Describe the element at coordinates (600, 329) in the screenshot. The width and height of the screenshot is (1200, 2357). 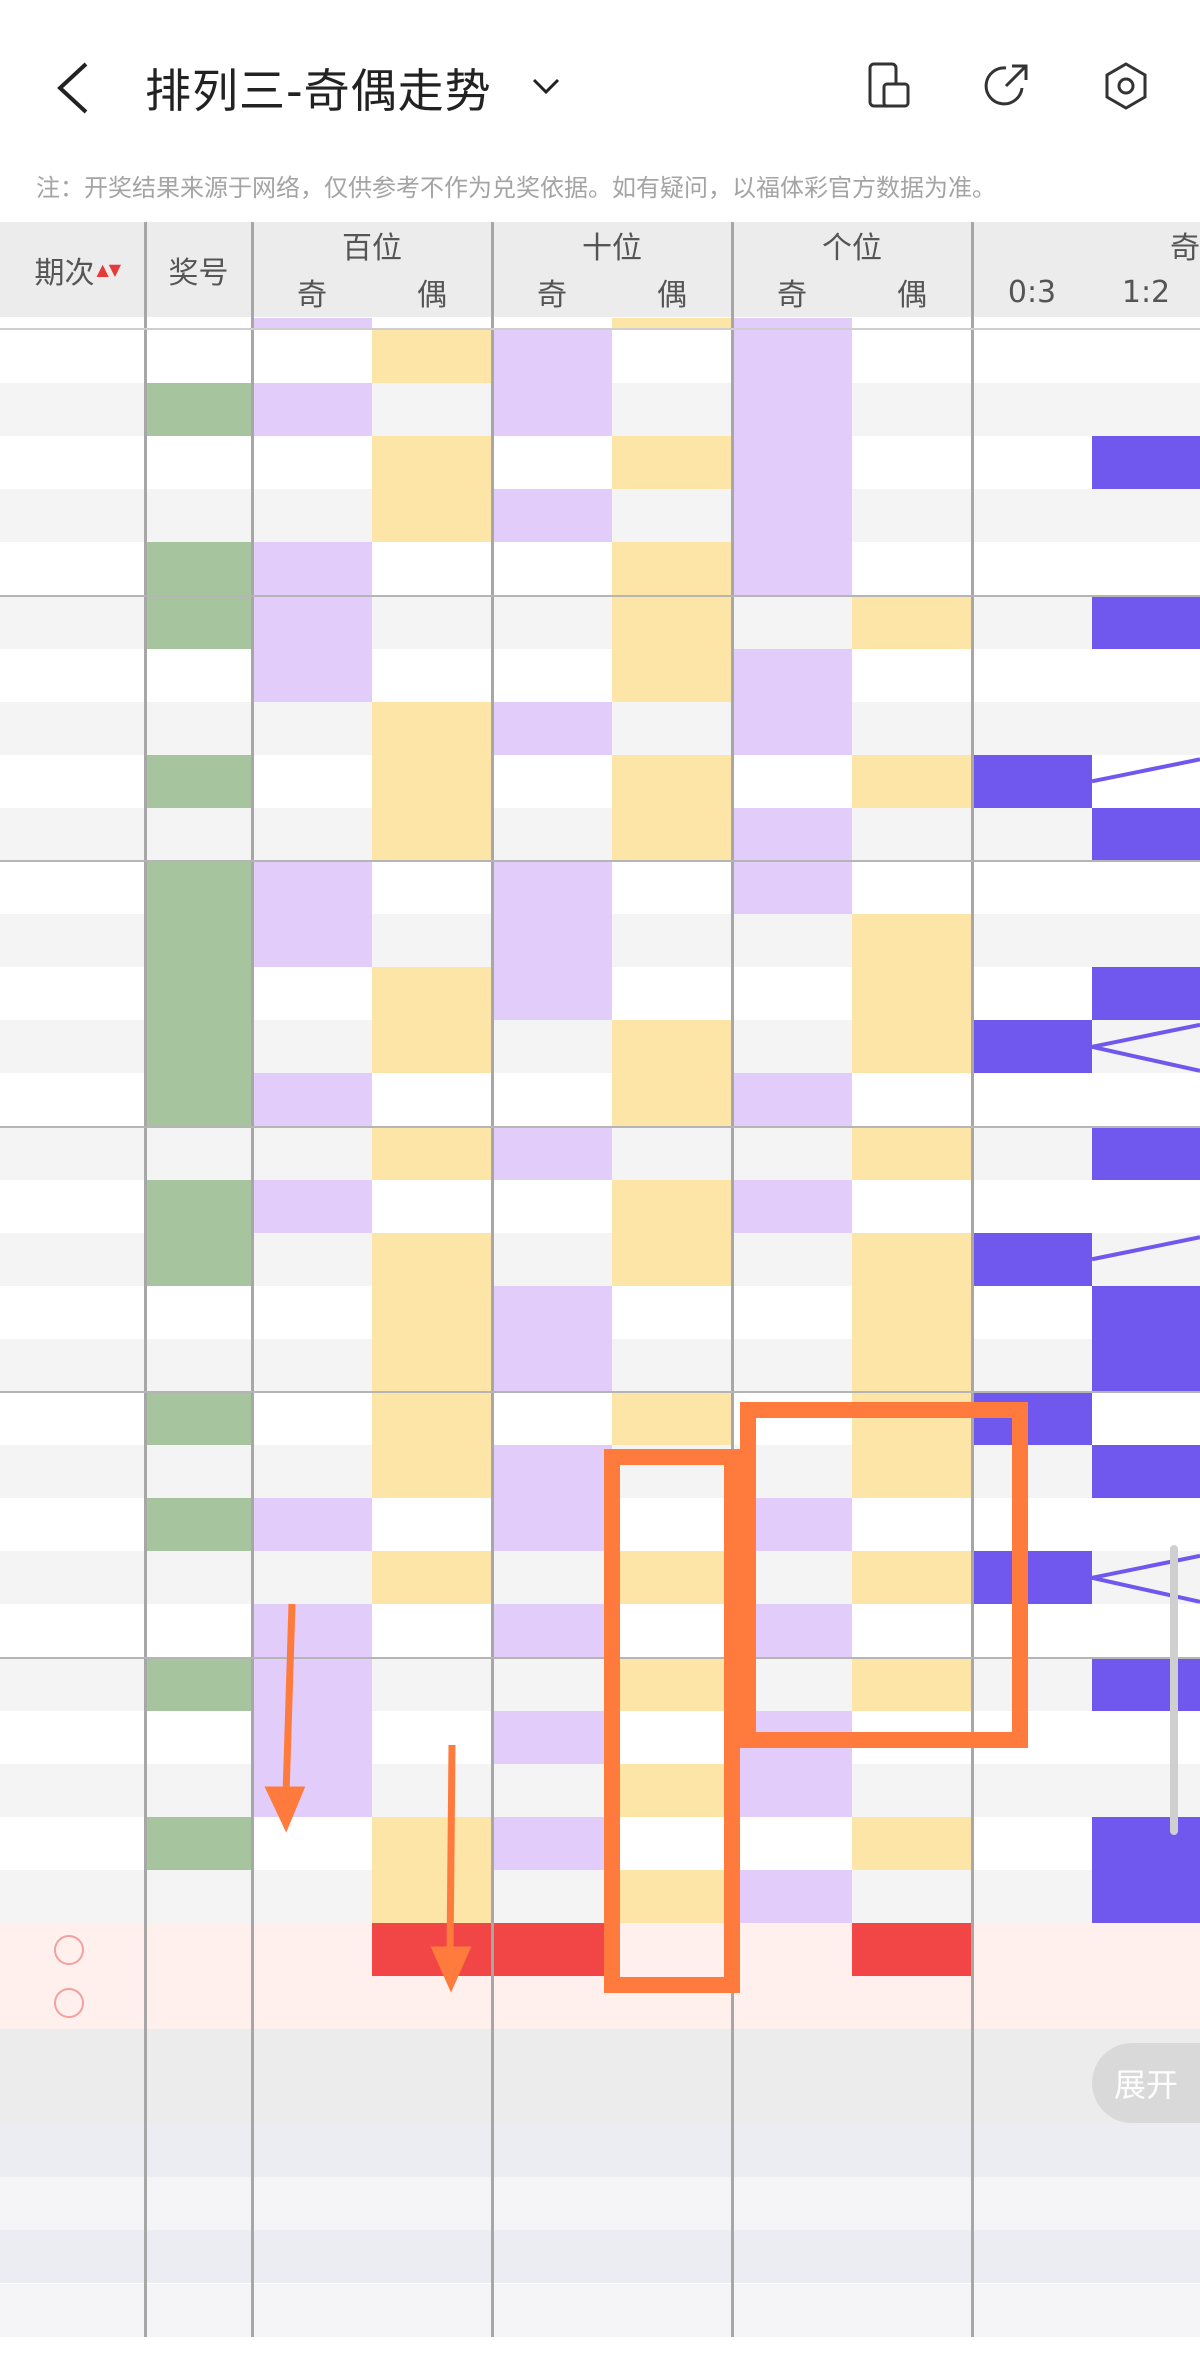
I see `header-bottom-line` at that location.